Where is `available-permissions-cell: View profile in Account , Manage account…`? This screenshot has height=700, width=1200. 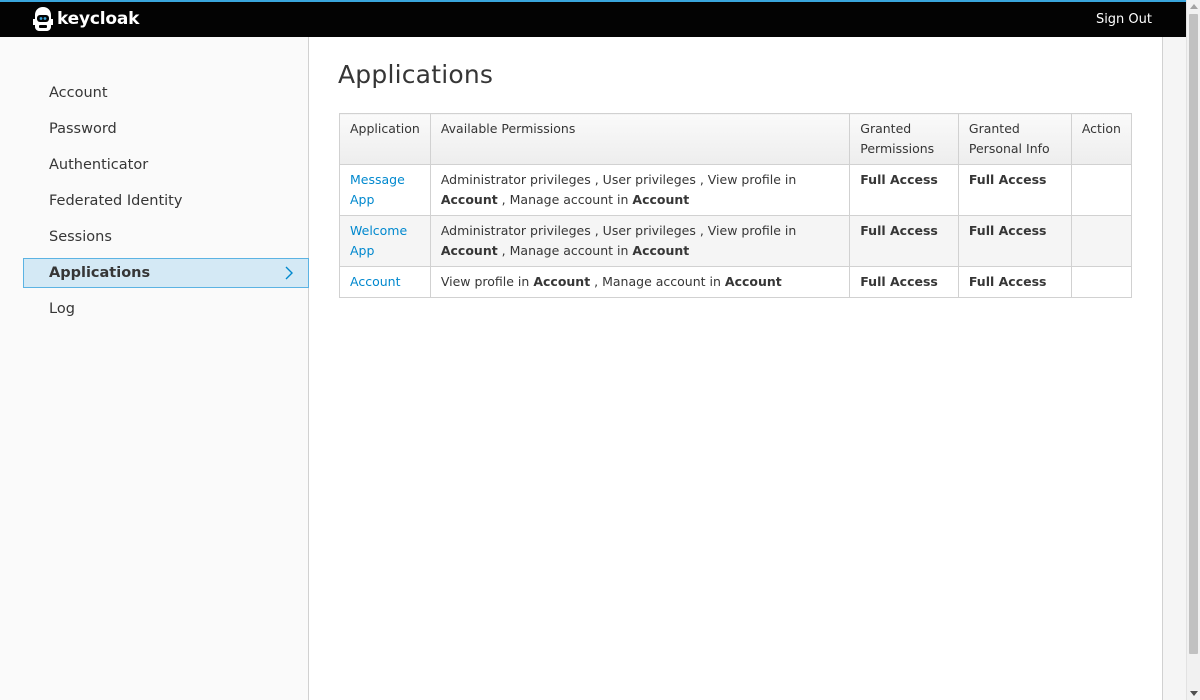
available-permissions-cell: View profile in Account , Manage account… is located at coordinates (640, 282).